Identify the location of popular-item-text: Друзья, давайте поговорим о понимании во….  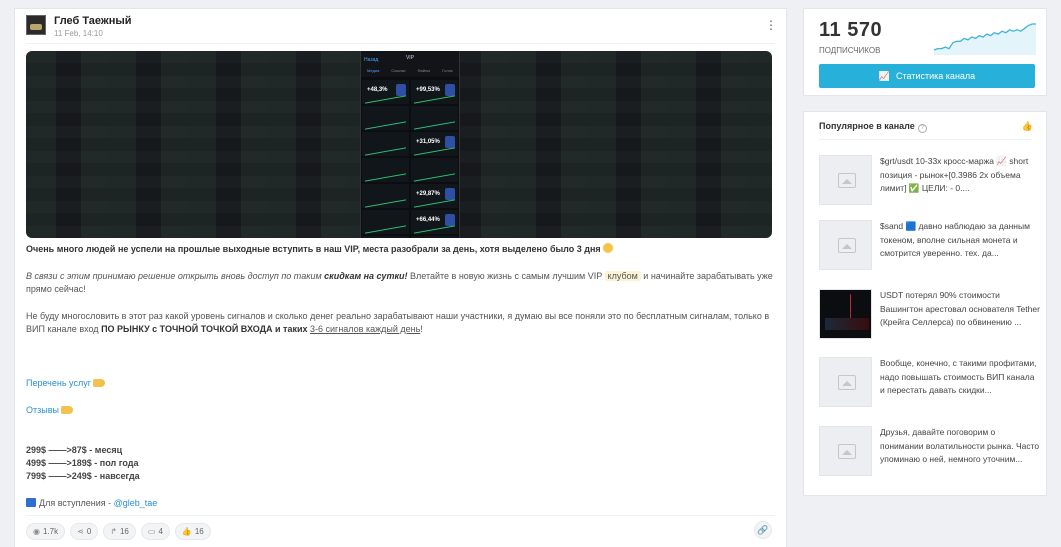
(960, 445).